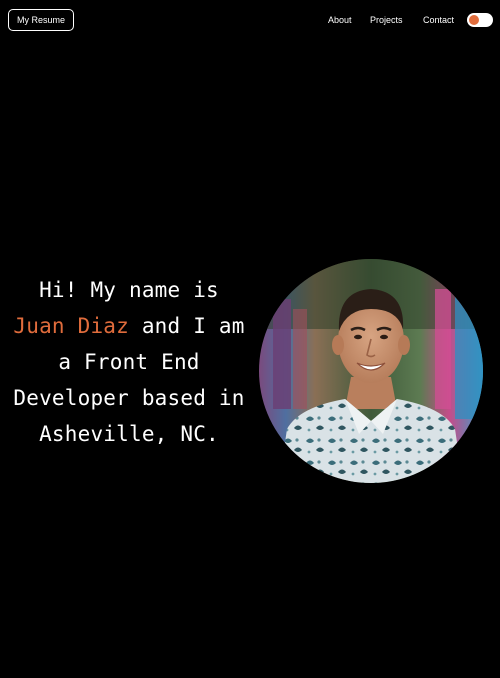 Image resolution: width=500 pixels, height=678 pixels. What do you see at coordinates (41, 20) in the screenshot?
I see `my-resume-button: My Resume` at bounding box center [41, 20].